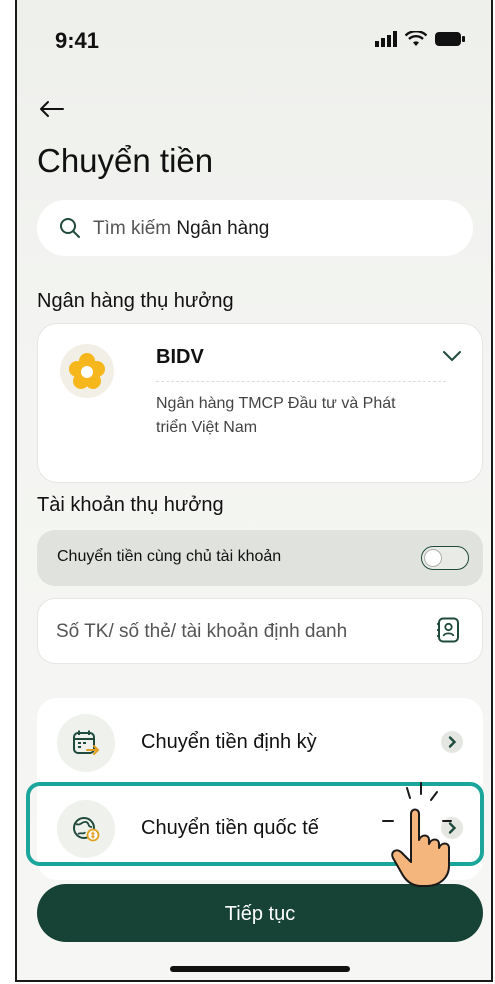  What do you see at coordinates (70, 228) in the screenshot?
I see `search-icon` at bounding box center [70, 228].